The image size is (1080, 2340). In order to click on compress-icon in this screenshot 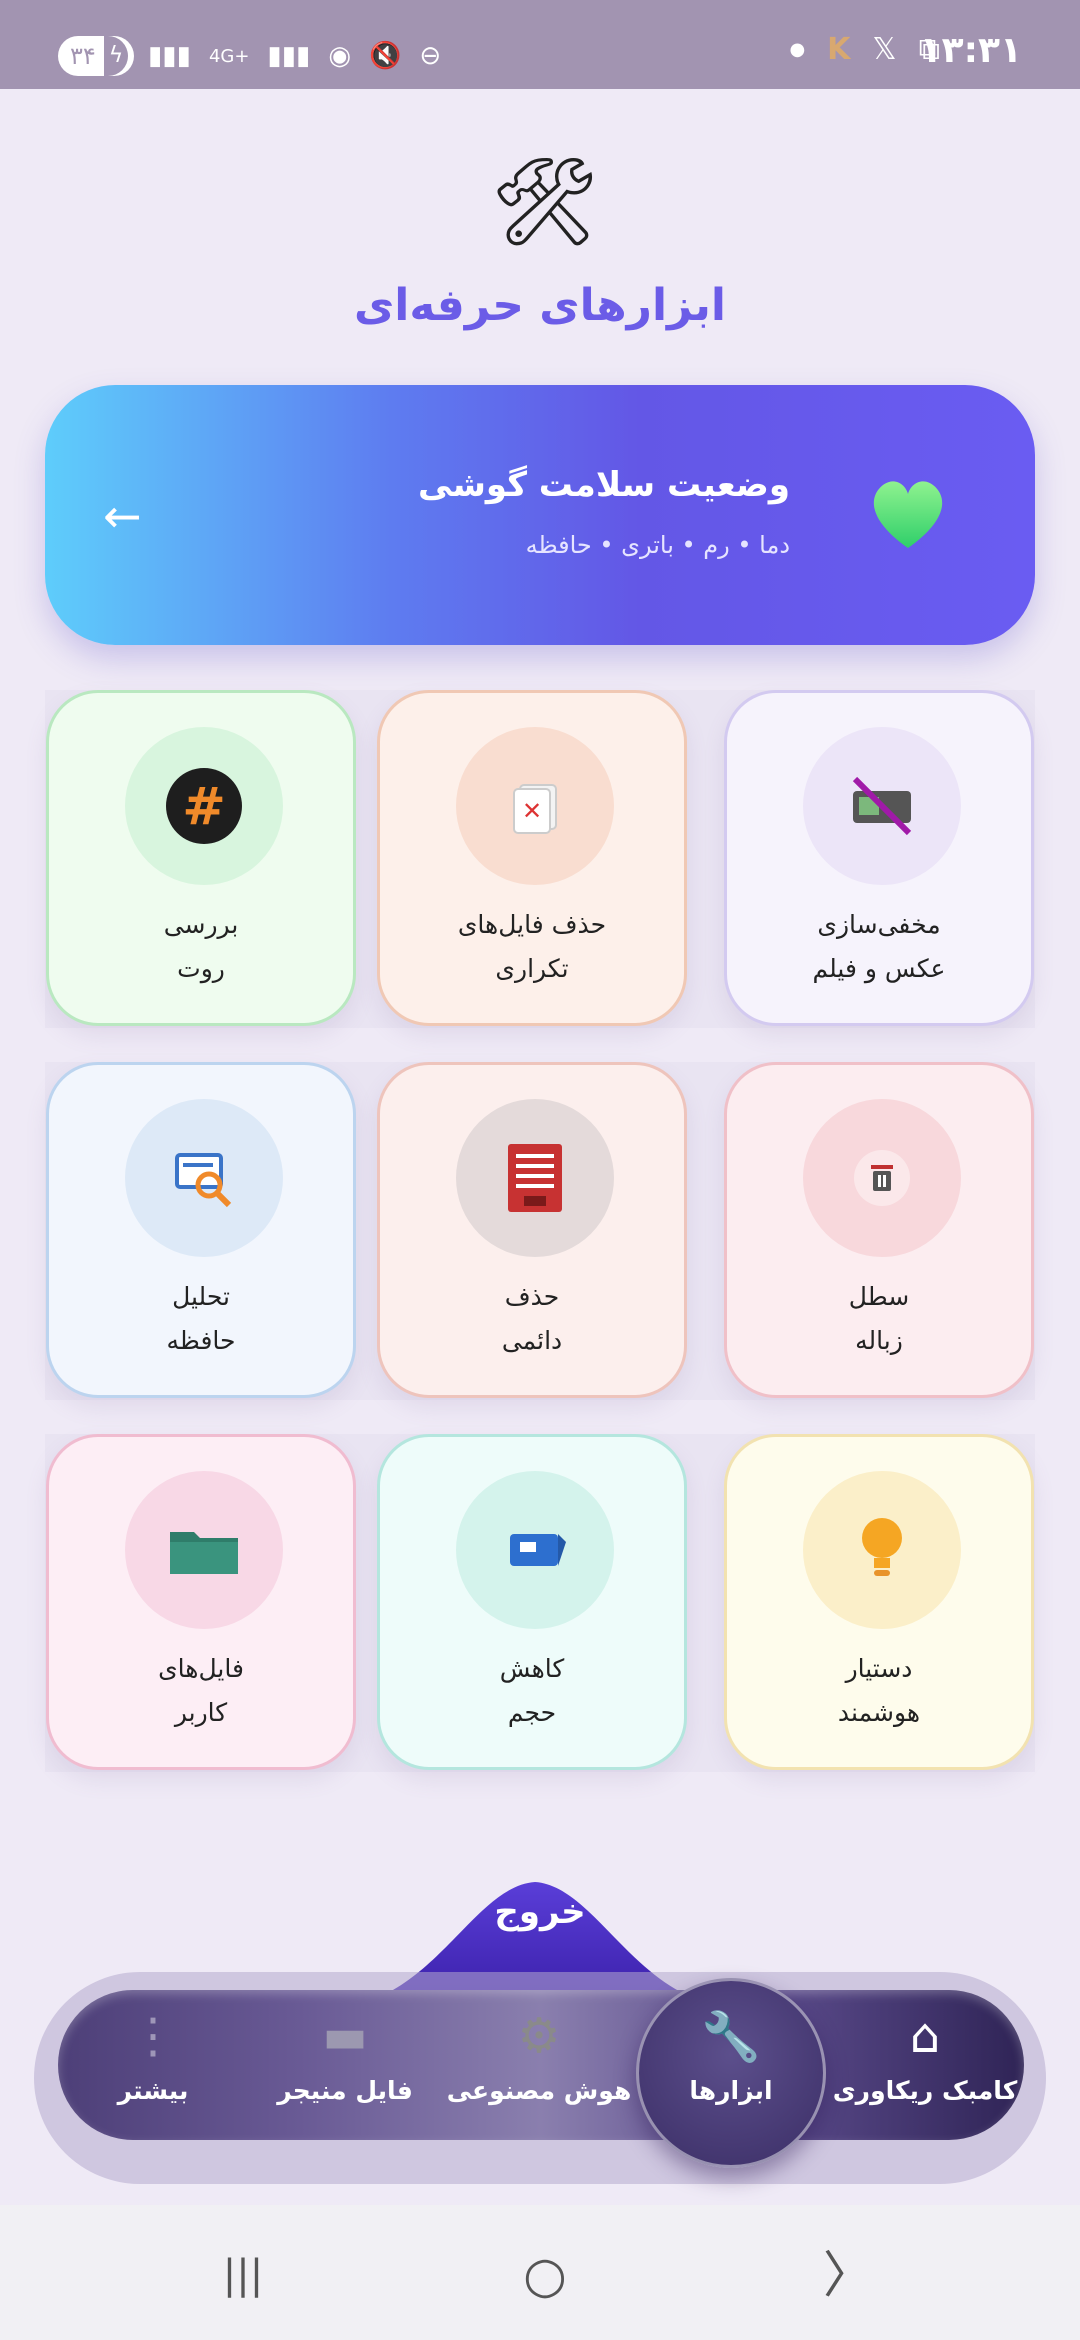, I will do `click(538, 1550)`.